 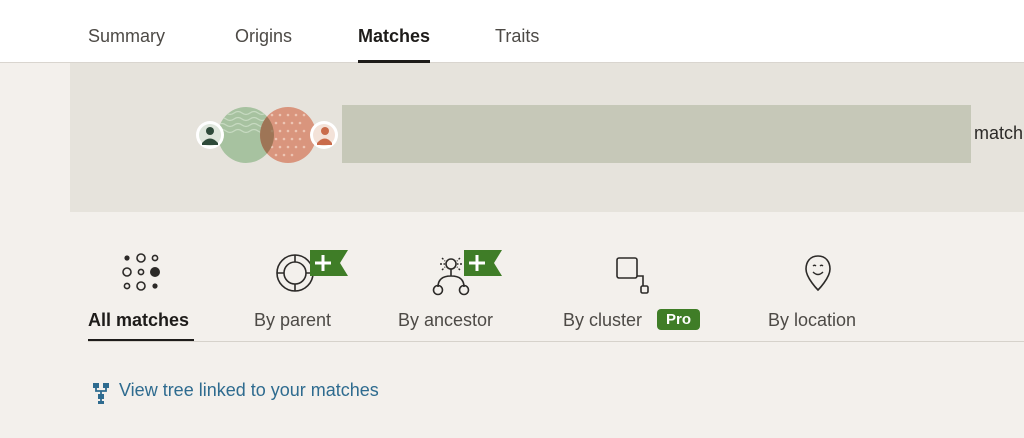 What do you see at coordinates (263, 36) in the screenshot?
I see `tab-origins: Origins` at bounding box center [263, 36].